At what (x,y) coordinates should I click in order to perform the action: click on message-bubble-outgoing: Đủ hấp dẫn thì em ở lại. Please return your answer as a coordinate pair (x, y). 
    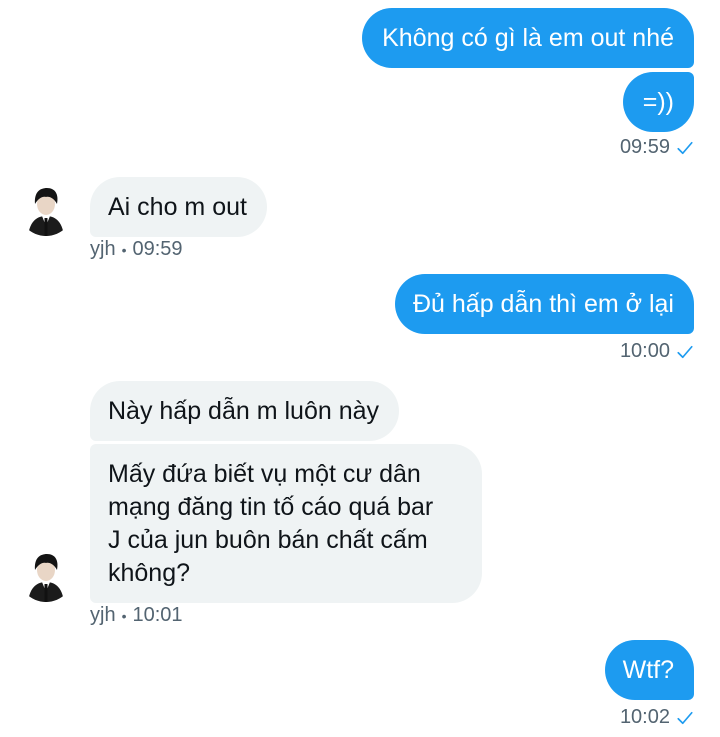
    Looking at the image, I should click on (544, 304).